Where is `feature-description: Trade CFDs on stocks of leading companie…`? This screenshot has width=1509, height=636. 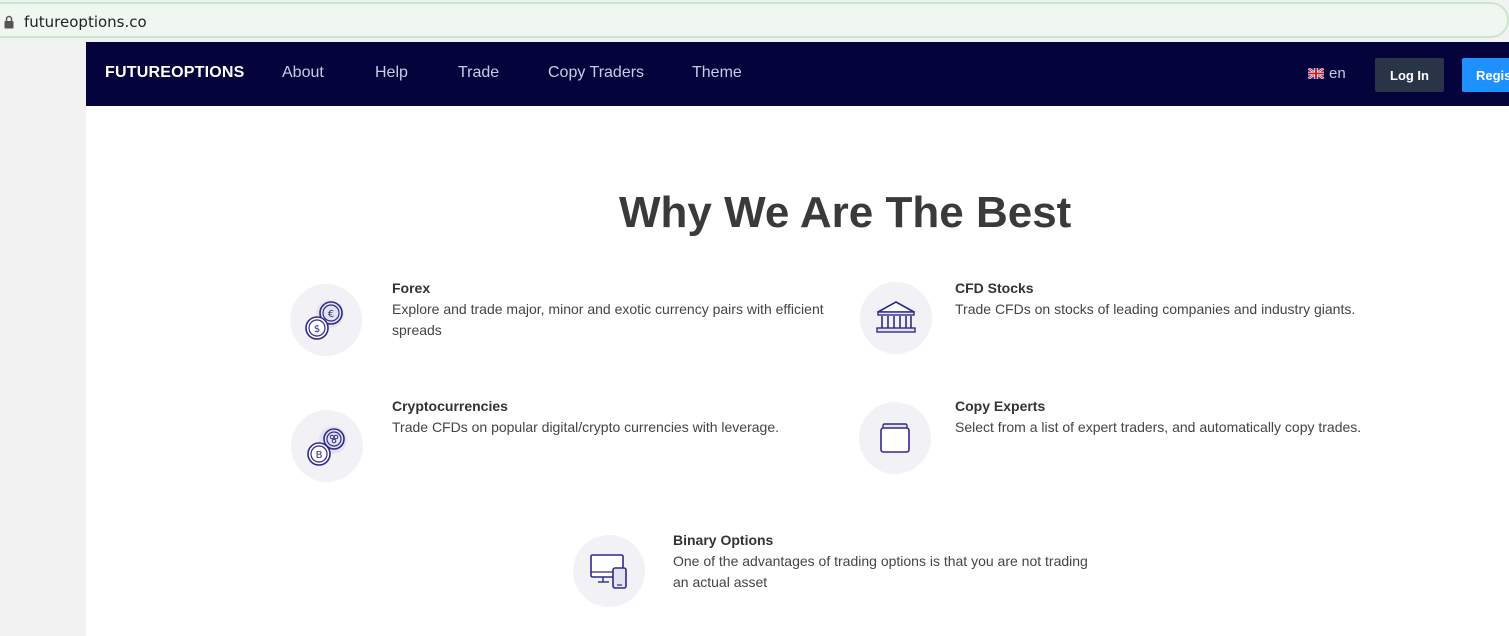
feature-description: Trade CFDs on stocks of leading companie… is located at coordinates (1155, 309).